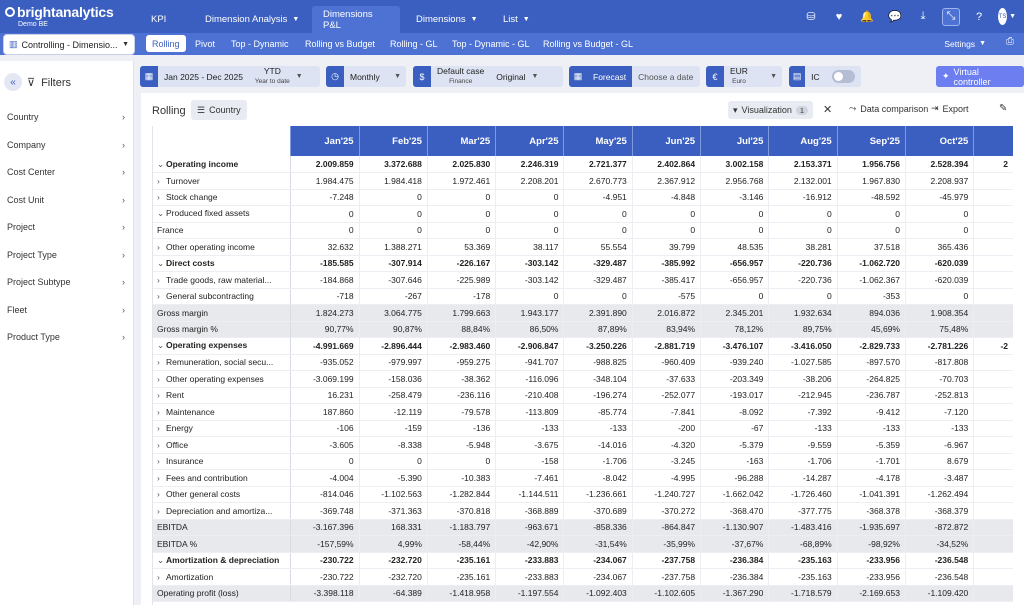 The width and height of the screenshot is (1024, 605). What do you see at coordinates (598, 141) in the screenshot?
I see `column-header: May'25` at bounding box center [598, 141].